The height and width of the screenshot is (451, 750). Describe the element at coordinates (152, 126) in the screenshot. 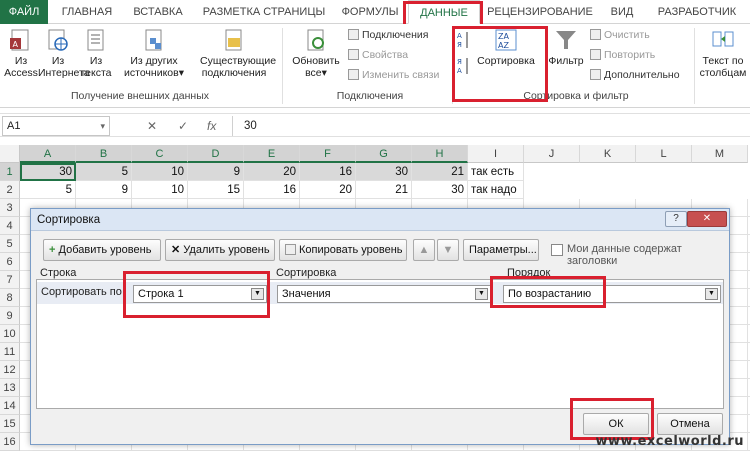

I see `cancel-icon: ✕` at that location.